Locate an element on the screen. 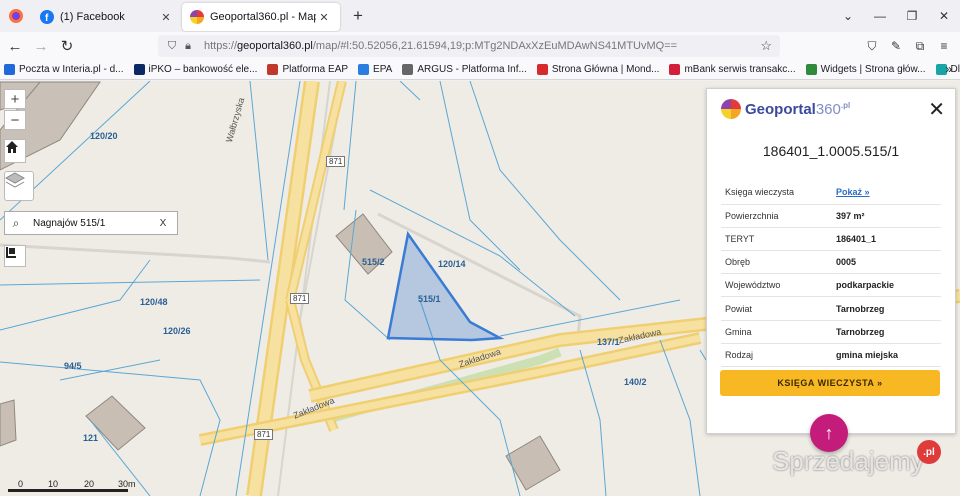 The width and height of the screenshot is (960, 496). attr-value: 397 m² is located at coordinates (888, 216).